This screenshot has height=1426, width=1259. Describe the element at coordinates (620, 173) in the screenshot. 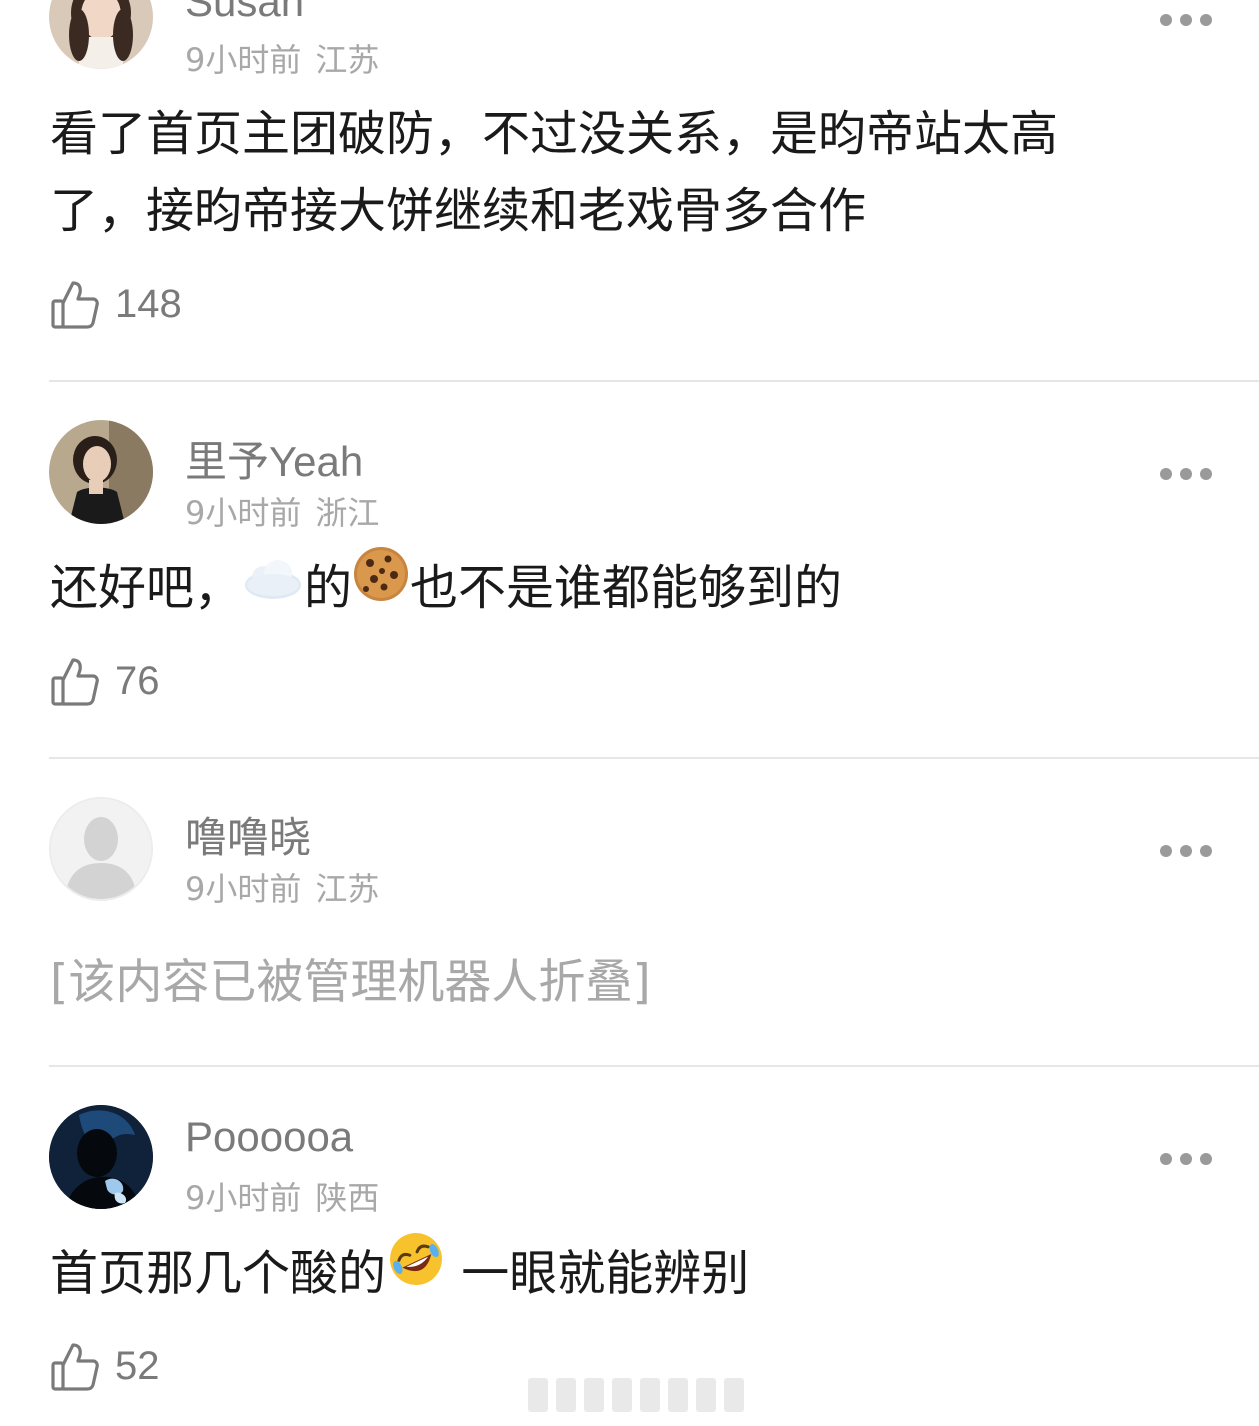

I see `comment-text: 看了首页主团破防，不过没关系，是昀帝站太高 了，接昀帝接大饼继续和老戏骨多合作` at that location.